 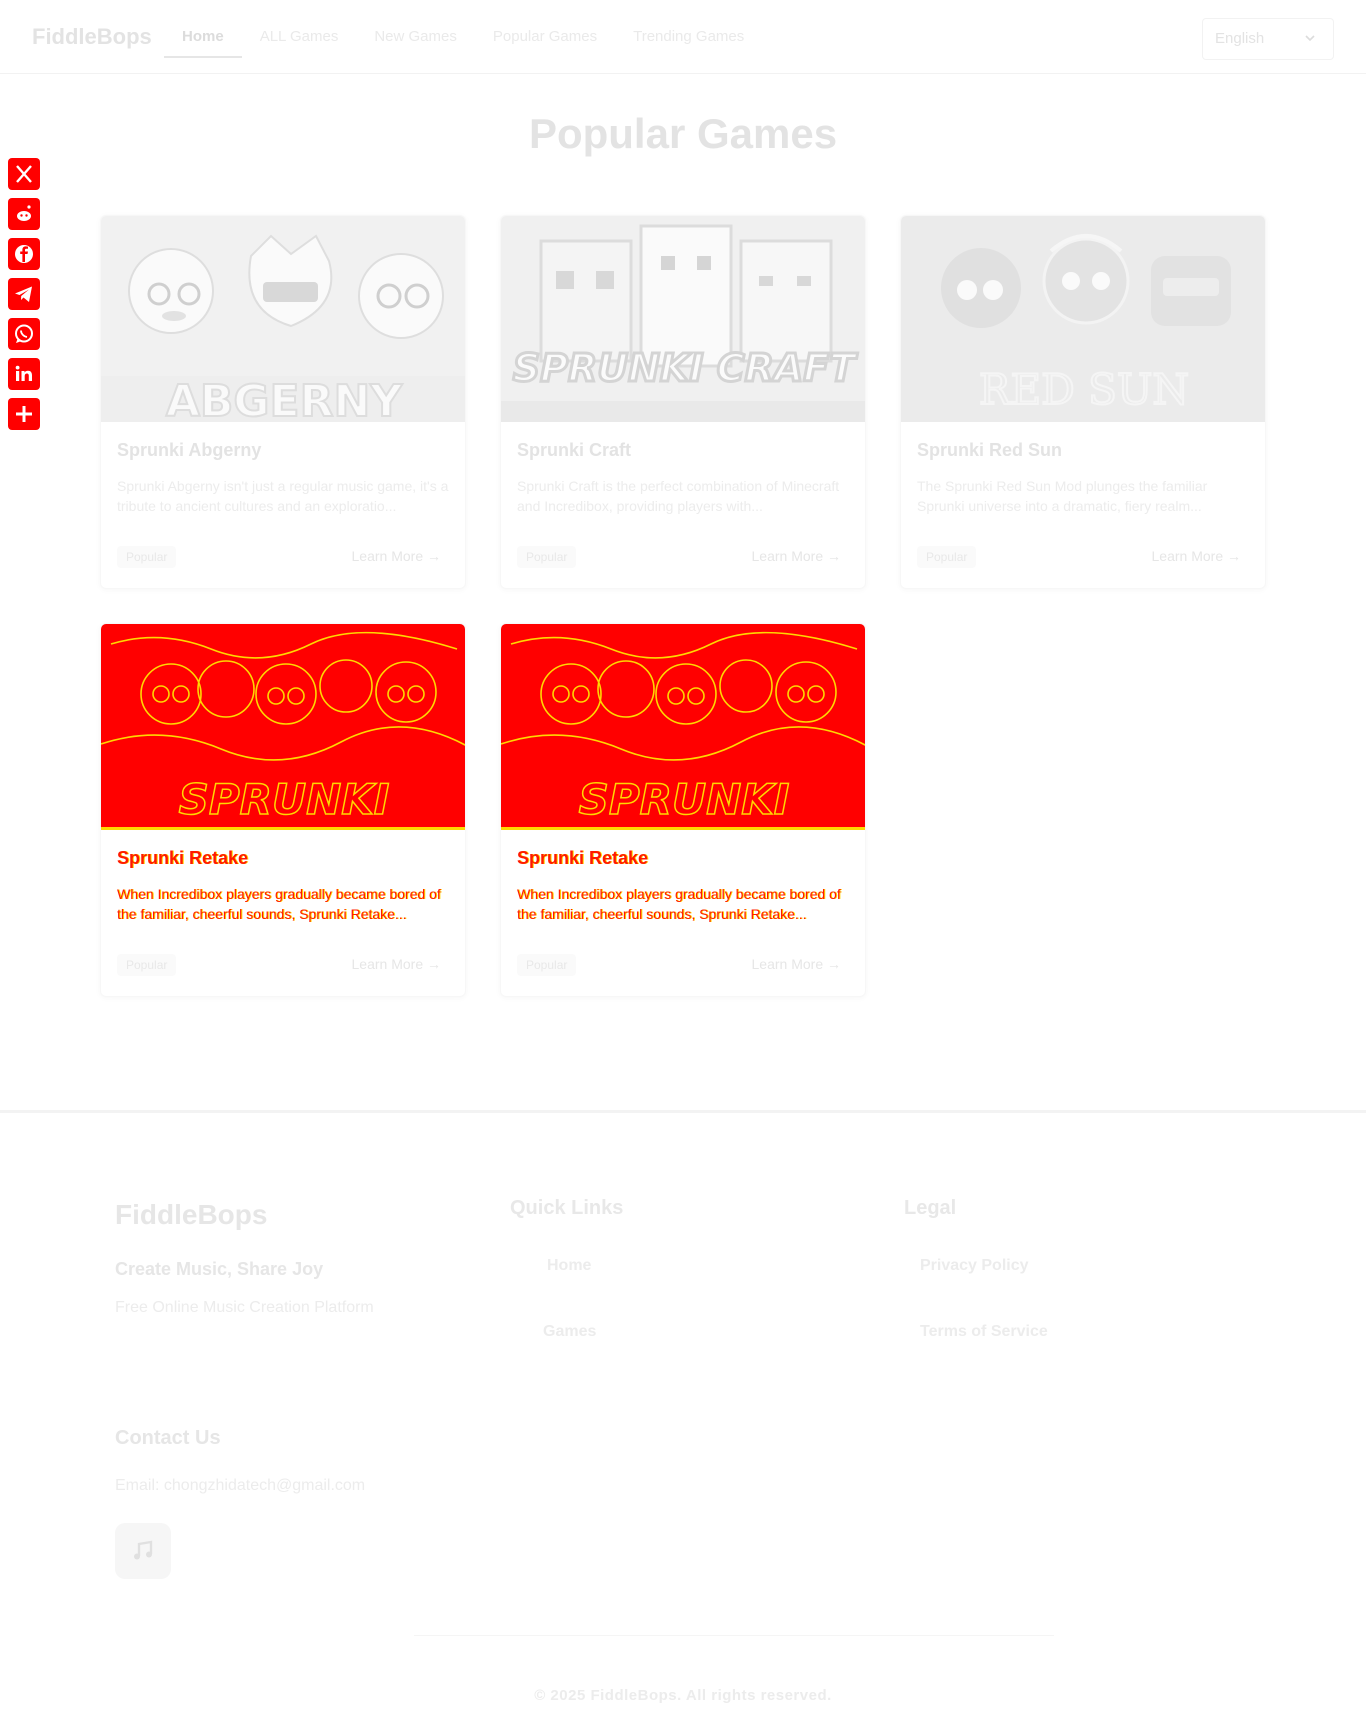 I want to click on nav-all-games: ALL Games, so click(x=299, y=29).